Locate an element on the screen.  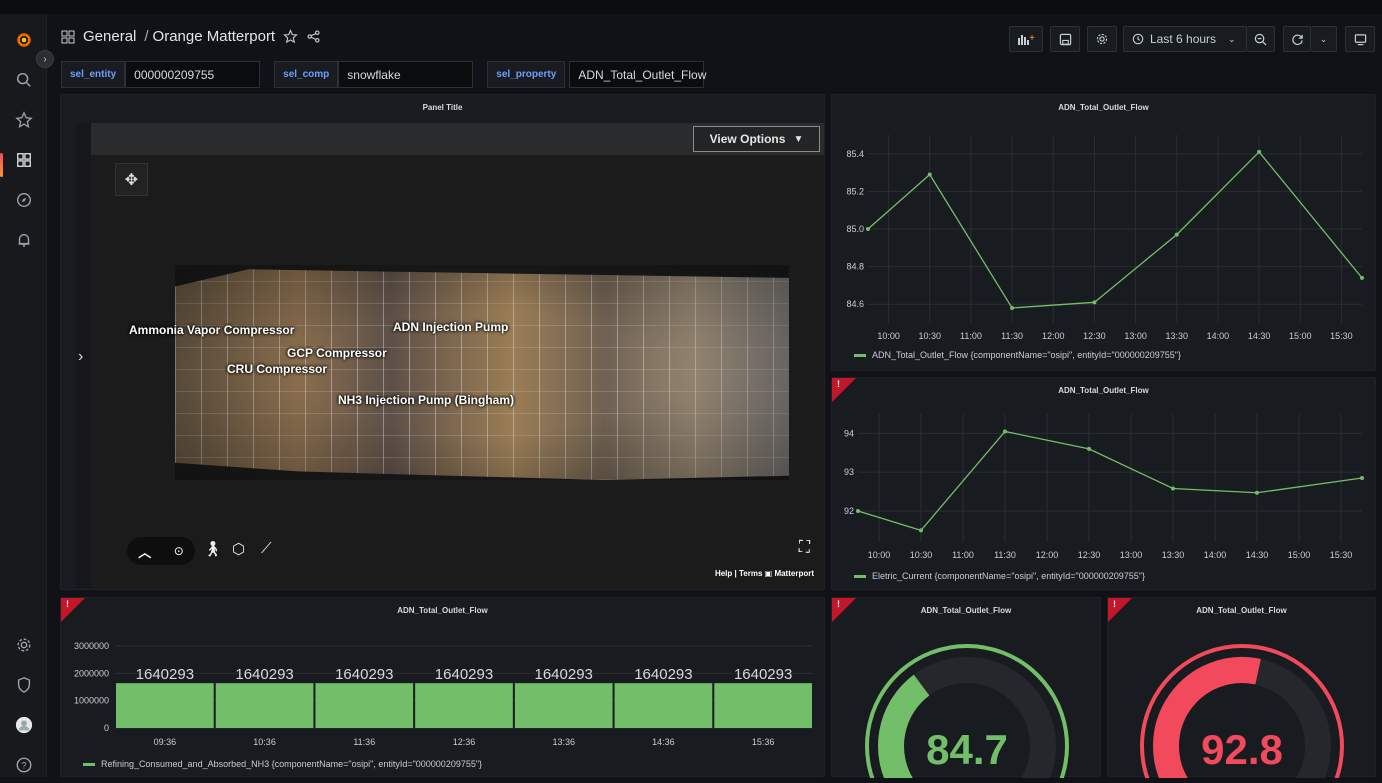
time-picker: Last 6 hours ⌄ is located at coordinates (1185, 39).